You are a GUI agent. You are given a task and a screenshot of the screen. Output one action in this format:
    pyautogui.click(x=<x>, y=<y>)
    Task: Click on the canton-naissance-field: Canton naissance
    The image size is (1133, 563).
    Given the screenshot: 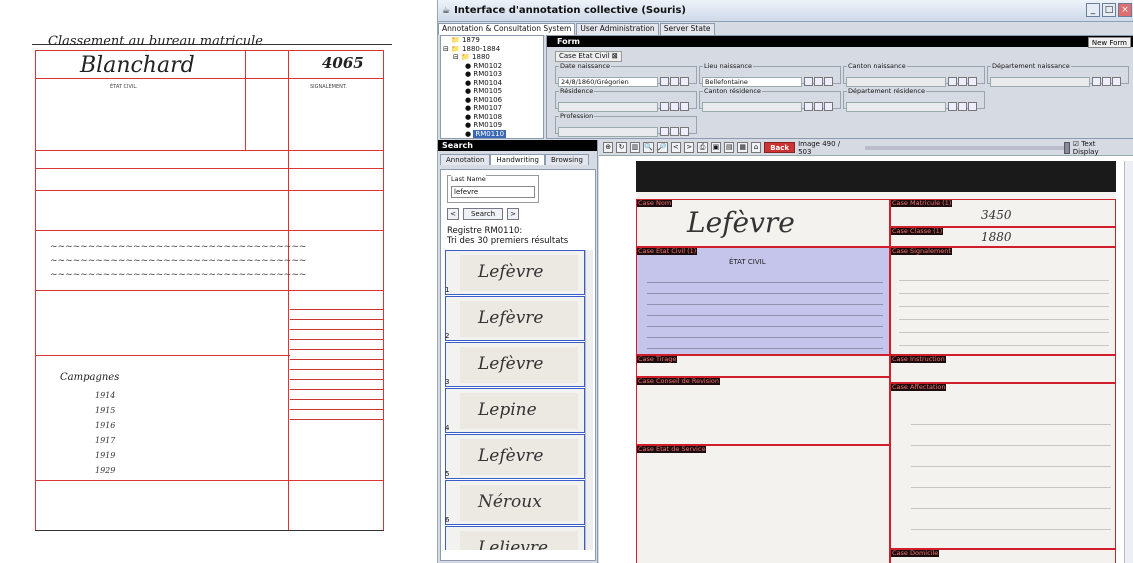 What is the action you would take?
    pyautogui.click(x=914, y=74)
    